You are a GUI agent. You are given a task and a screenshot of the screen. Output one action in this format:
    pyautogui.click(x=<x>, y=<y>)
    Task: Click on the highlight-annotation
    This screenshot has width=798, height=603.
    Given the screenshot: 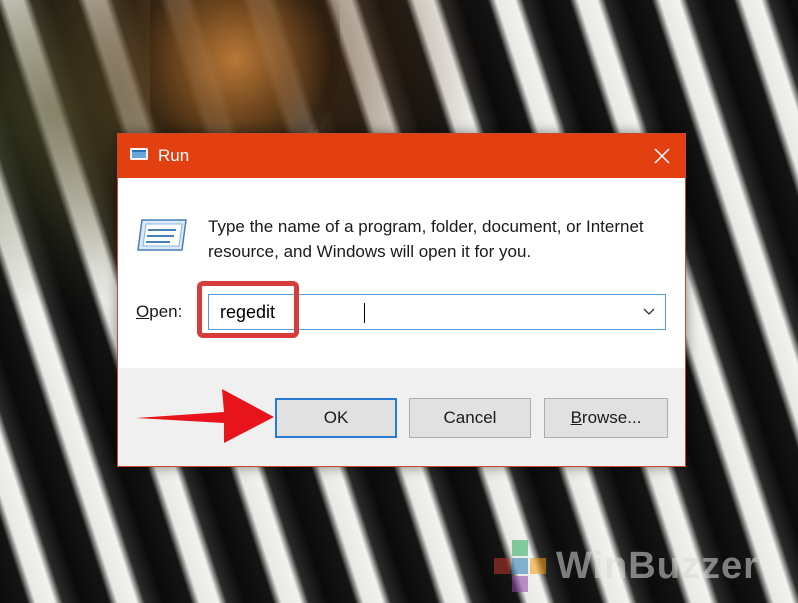 What is the action you would take?
    pyautogui.click(x=248, y=309)
    